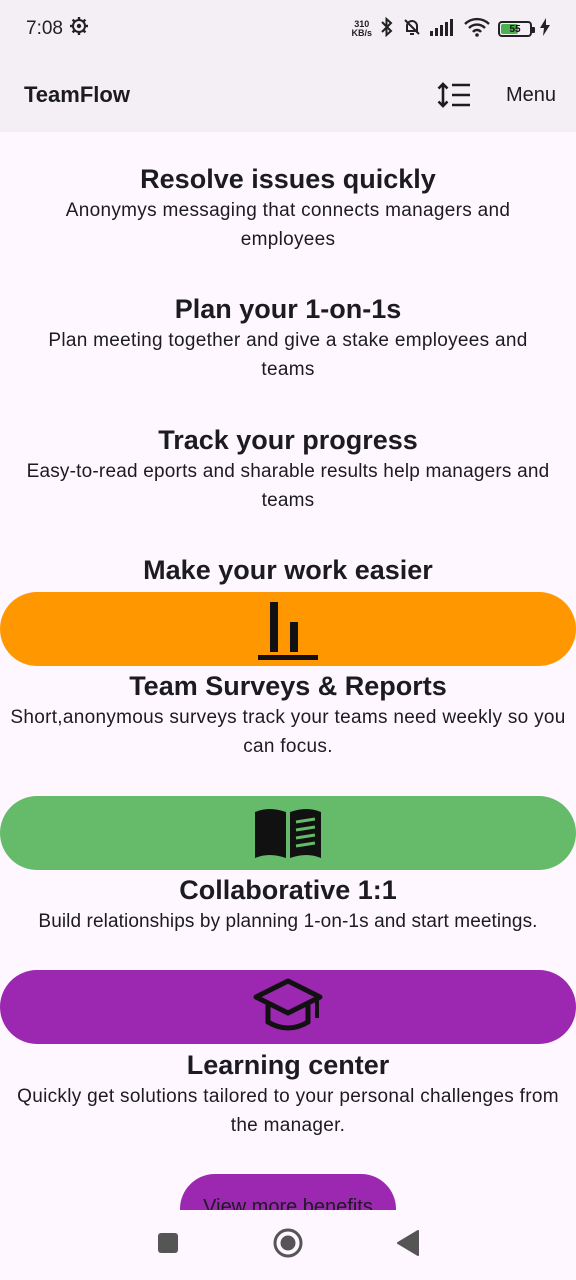 This screenshot has width=576, height=1280. What do you see at coordinates (288, 1065) in the screenshot?
I see `benefit-title: Learning center` at bounding box center [288, 1065].